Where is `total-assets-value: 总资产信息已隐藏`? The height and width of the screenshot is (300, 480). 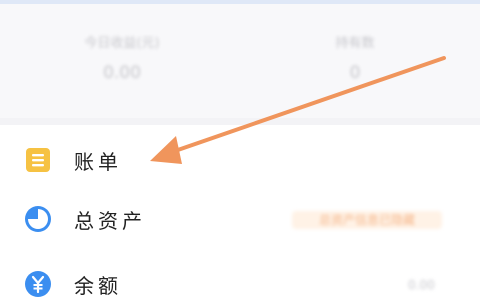
total-assets-value: 总资产信息已隐藏 is located at coordinates (367, 220).